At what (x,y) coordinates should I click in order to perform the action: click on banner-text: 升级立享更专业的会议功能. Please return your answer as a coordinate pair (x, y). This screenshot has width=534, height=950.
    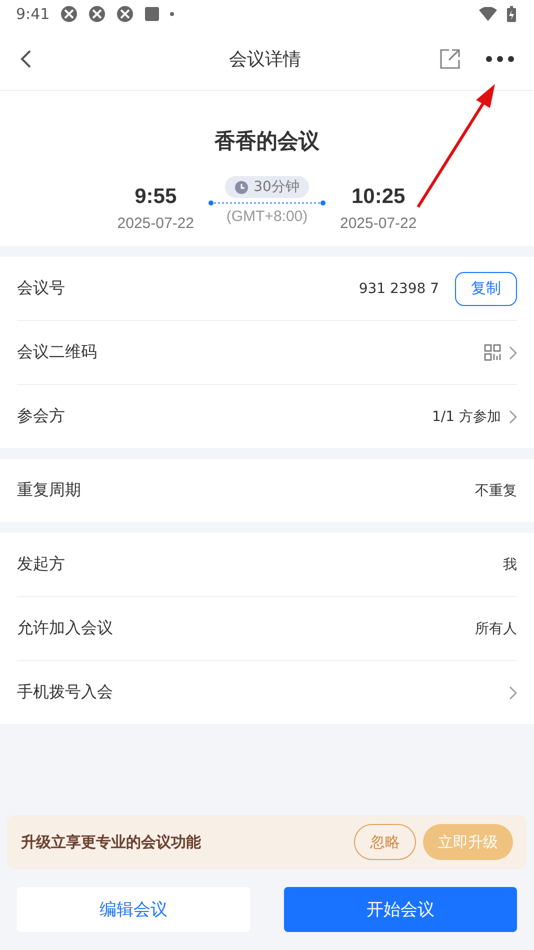
    Looking at the image, I should click on (111, 842).